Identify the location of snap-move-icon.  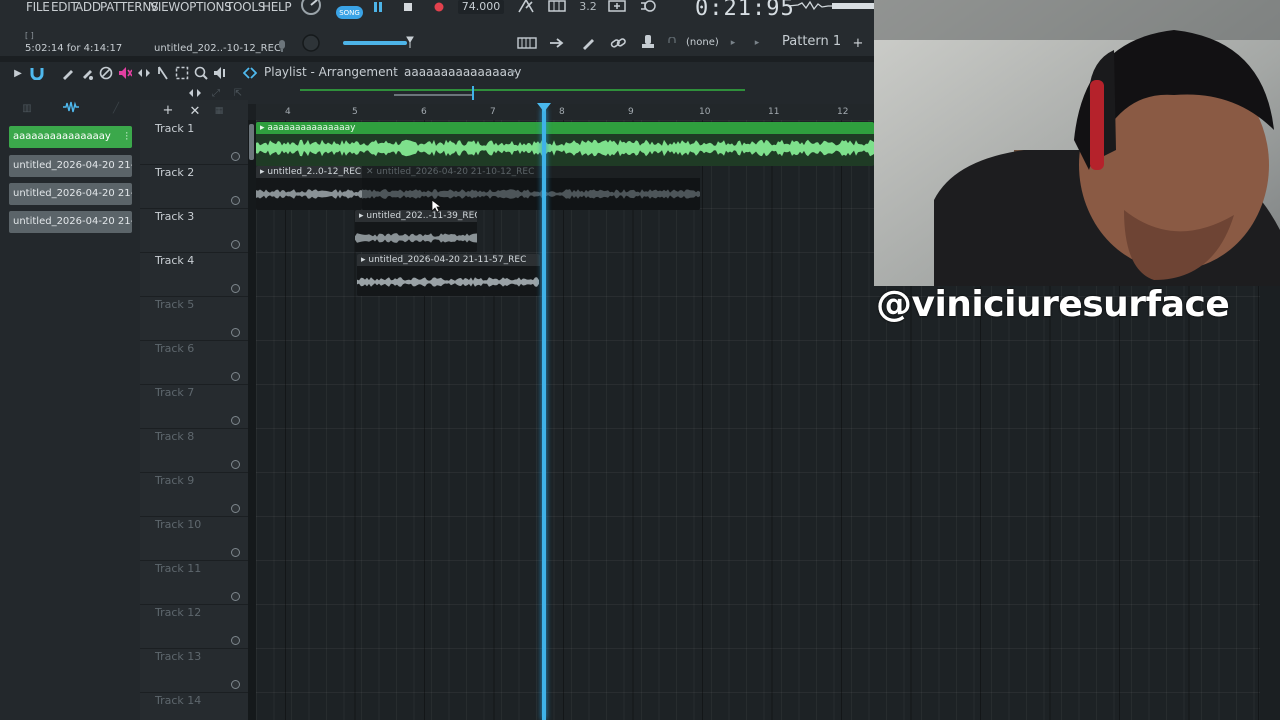
(195, 93).